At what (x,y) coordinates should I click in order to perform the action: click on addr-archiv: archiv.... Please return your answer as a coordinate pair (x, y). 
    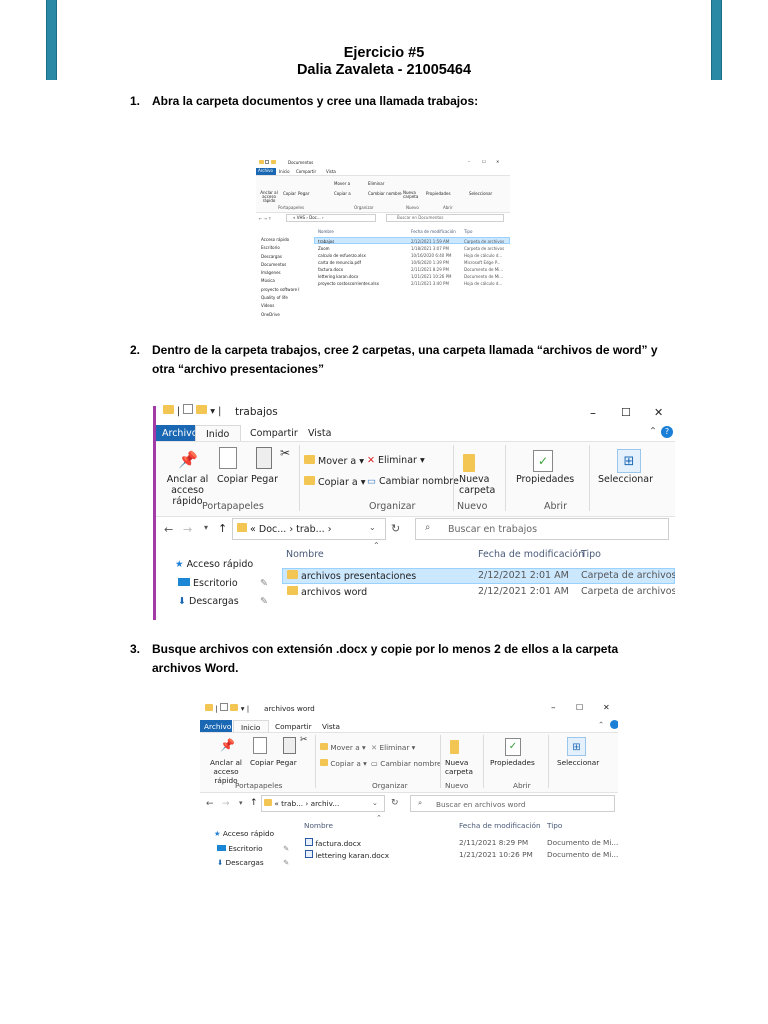
    Looking at the image, I should click on (325, 803).